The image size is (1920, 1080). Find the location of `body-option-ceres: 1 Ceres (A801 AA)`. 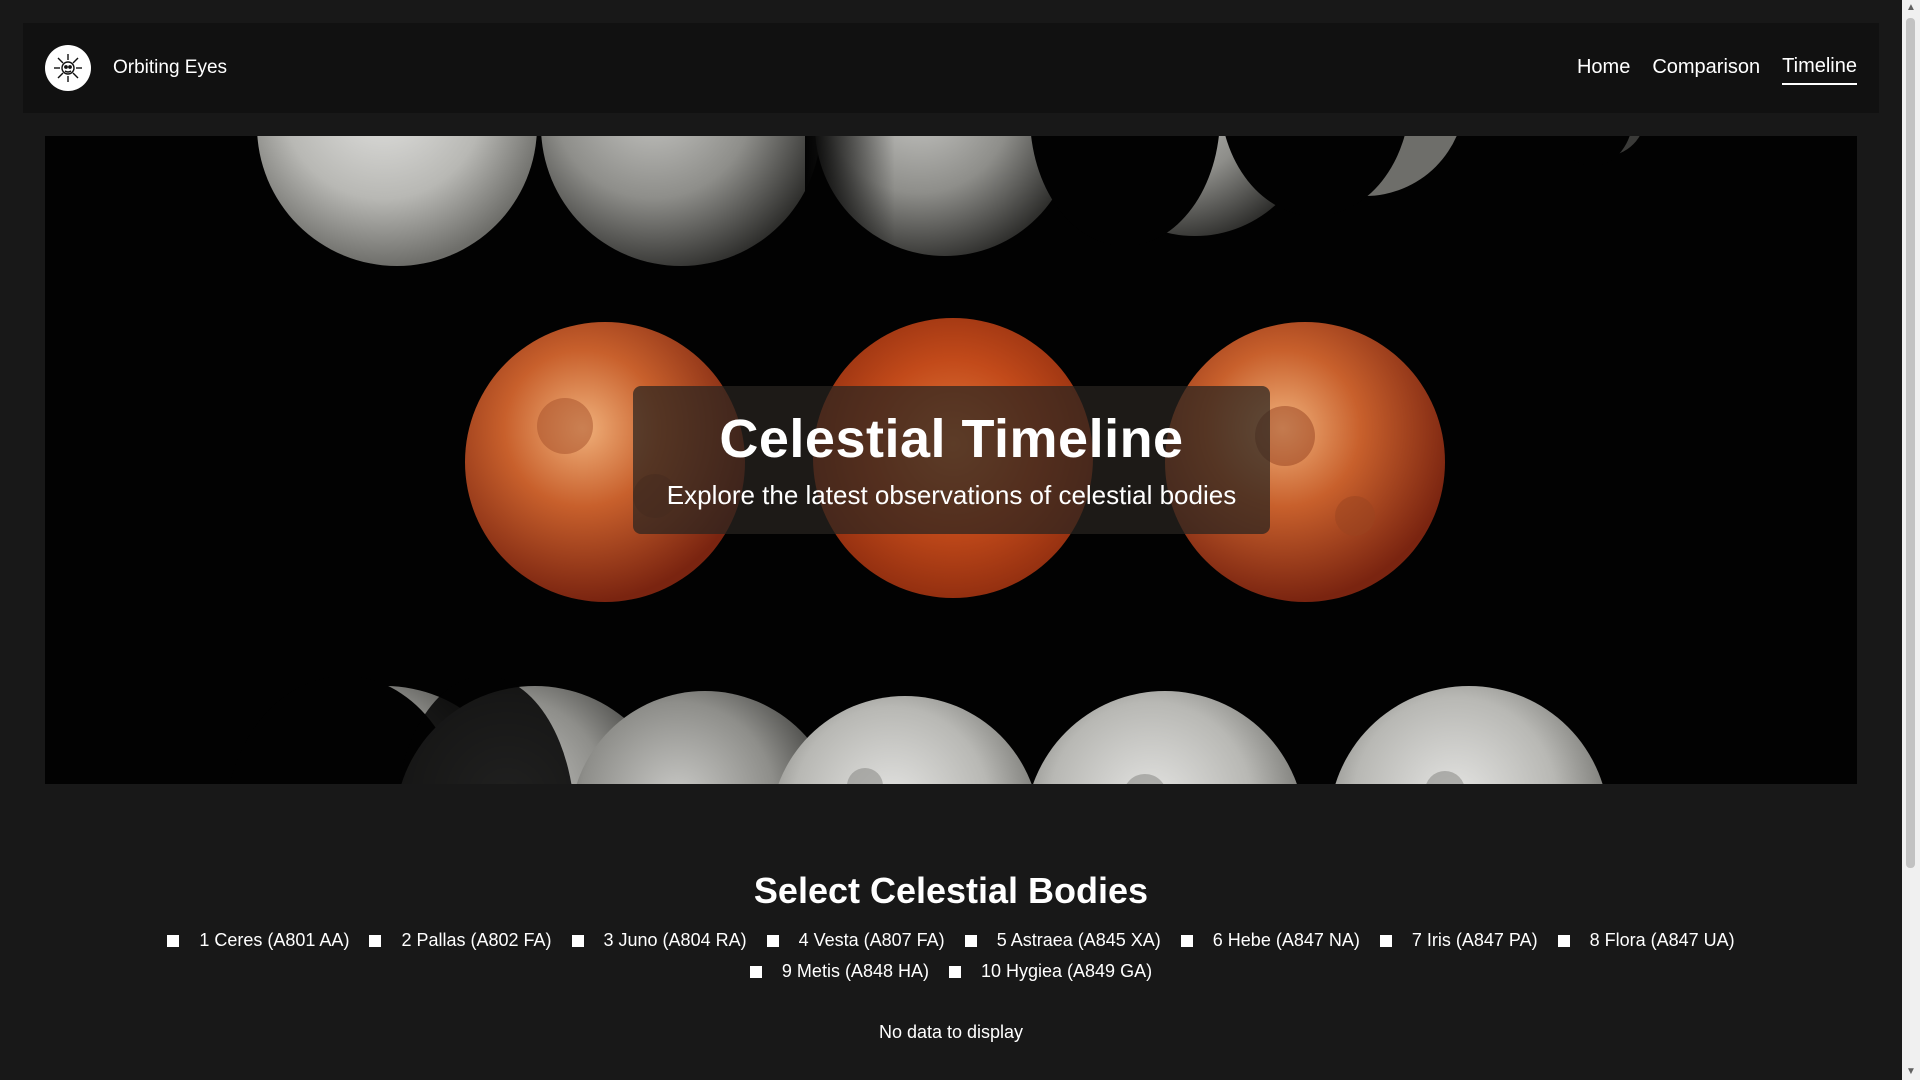

body-option-ceres: 1 Ceres (A801 AA) is located at coordinates (258, 940).